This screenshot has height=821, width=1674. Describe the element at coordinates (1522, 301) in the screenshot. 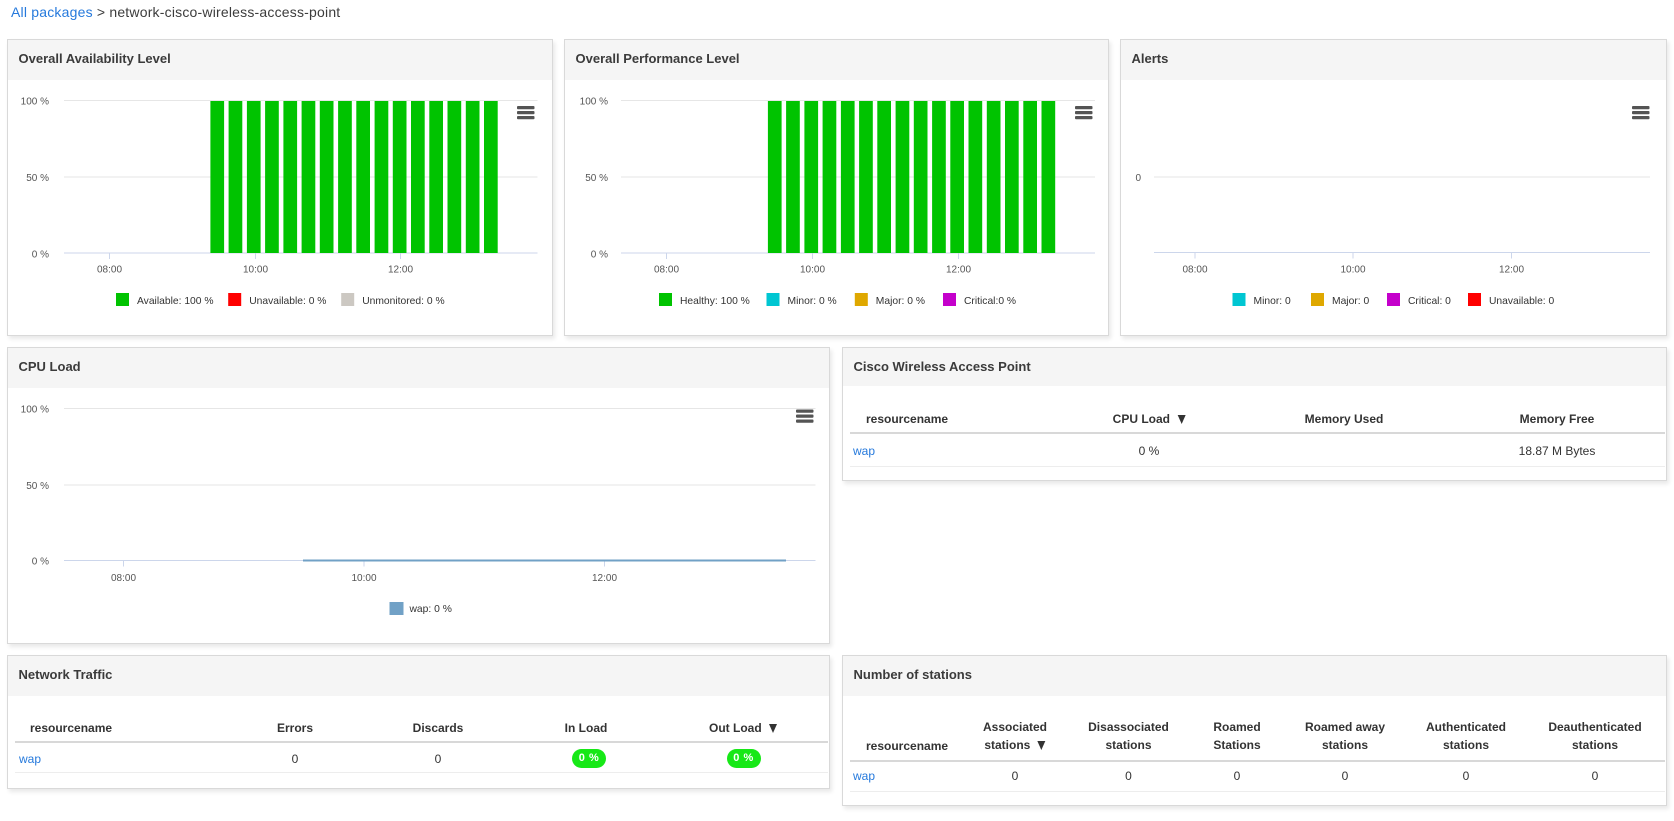

I see `svg-text: Unavailable: 0` at that location.